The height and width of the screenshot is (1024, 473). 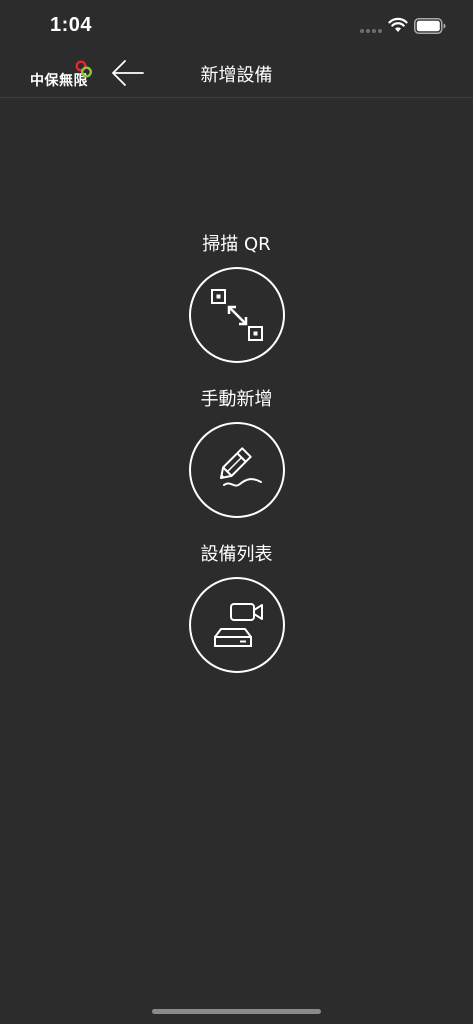 What do you see at coordinates (236, 554) in the screenshot?
I see `option-label-device-list: 設備列表` at bounding box center [236, 554].